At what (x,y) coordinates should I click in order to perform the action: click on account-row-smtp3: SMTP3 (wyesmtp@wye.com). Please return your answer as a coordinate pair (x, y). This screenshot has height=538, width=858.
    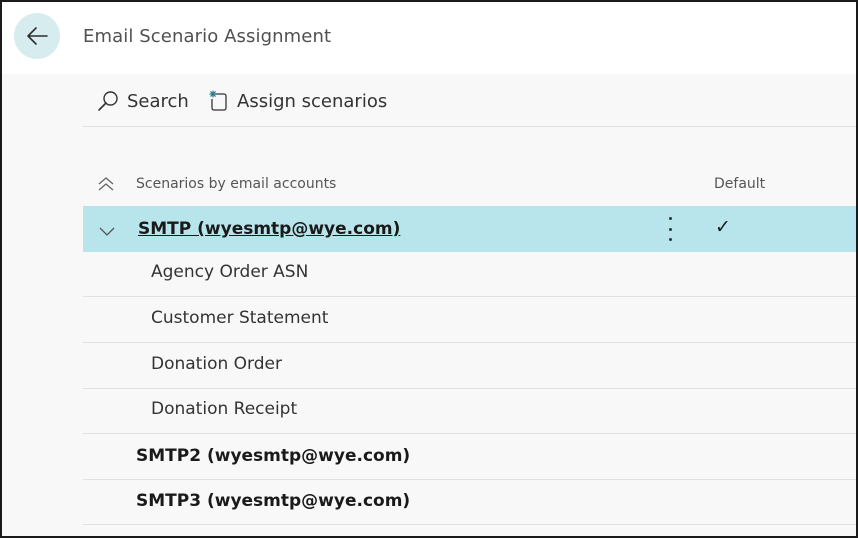
    Looking at the image, I should click on (469, 502).